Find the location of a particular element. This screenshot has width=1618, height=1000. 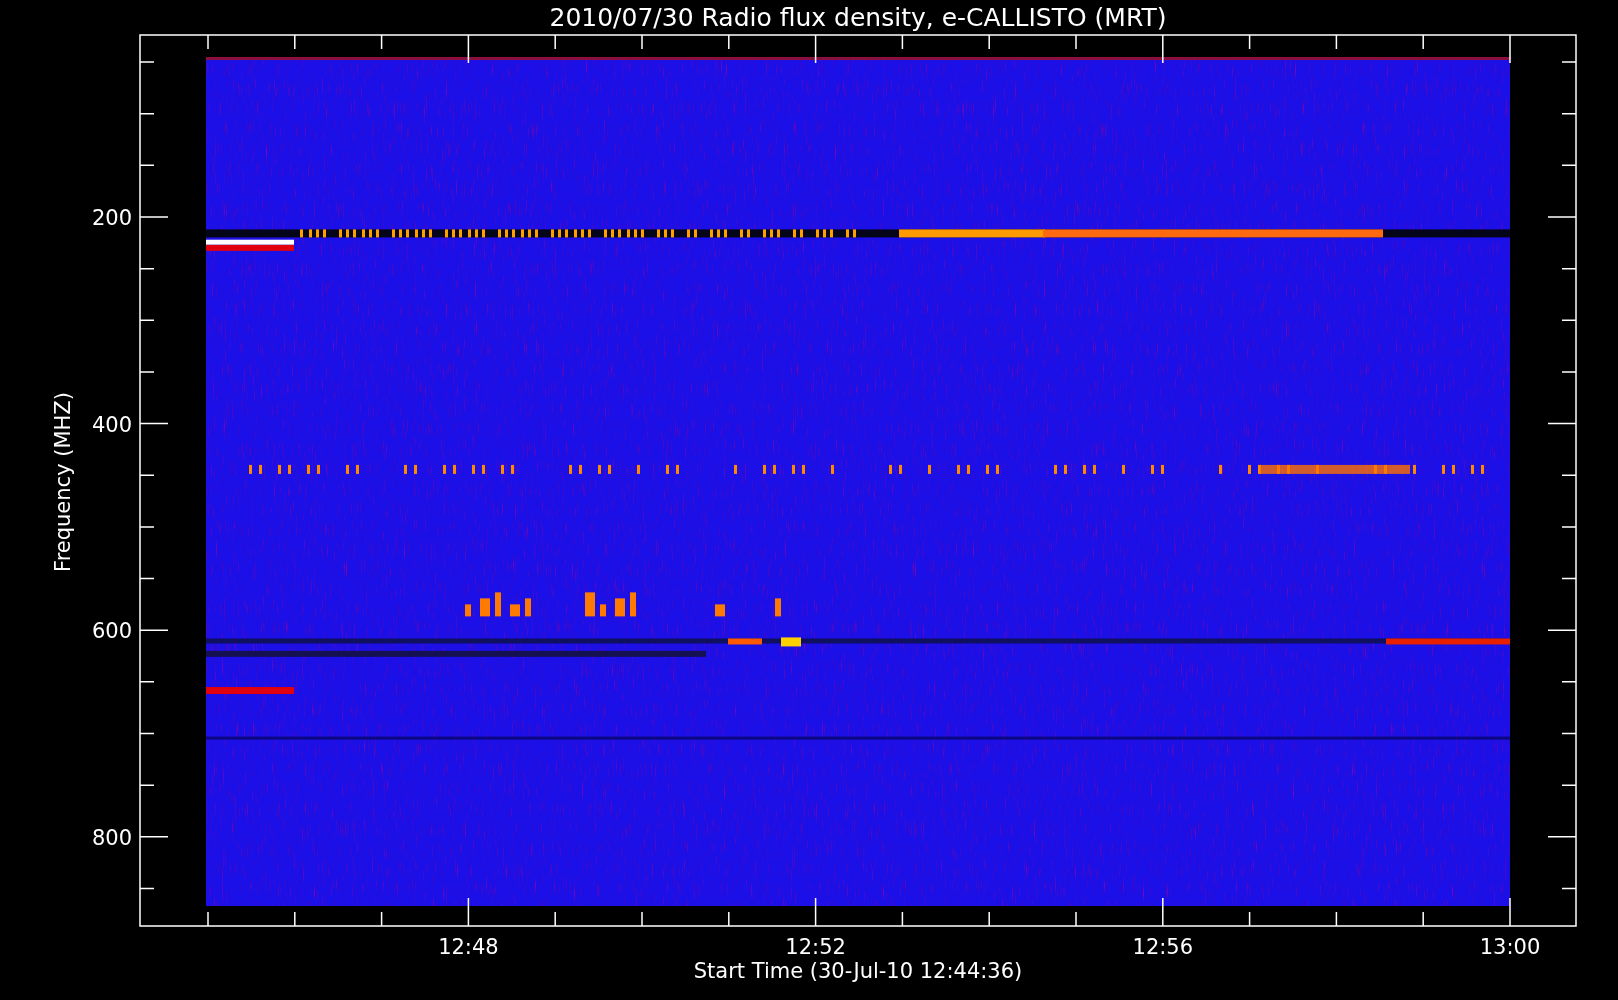

y-axis-label: Frequency (MHZ) is located at coordinates (63, 482).